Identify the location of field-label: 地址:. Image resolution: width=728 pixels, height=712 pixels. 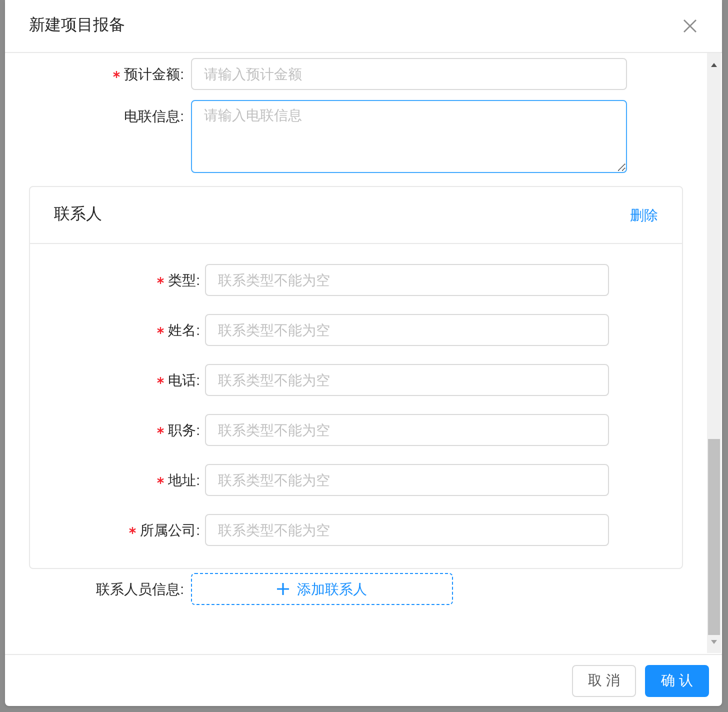
(184, 480).